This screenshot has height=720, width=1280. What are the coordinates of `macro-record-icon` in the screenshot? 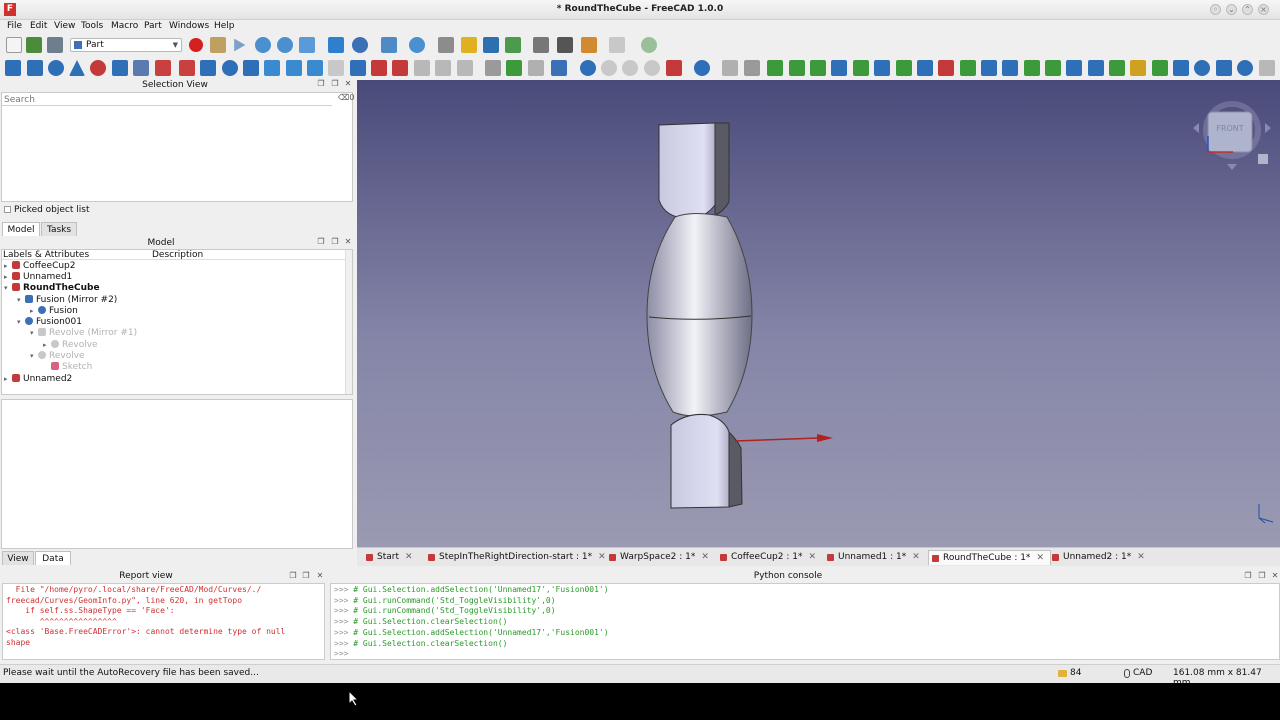 It's located at (196, 45).